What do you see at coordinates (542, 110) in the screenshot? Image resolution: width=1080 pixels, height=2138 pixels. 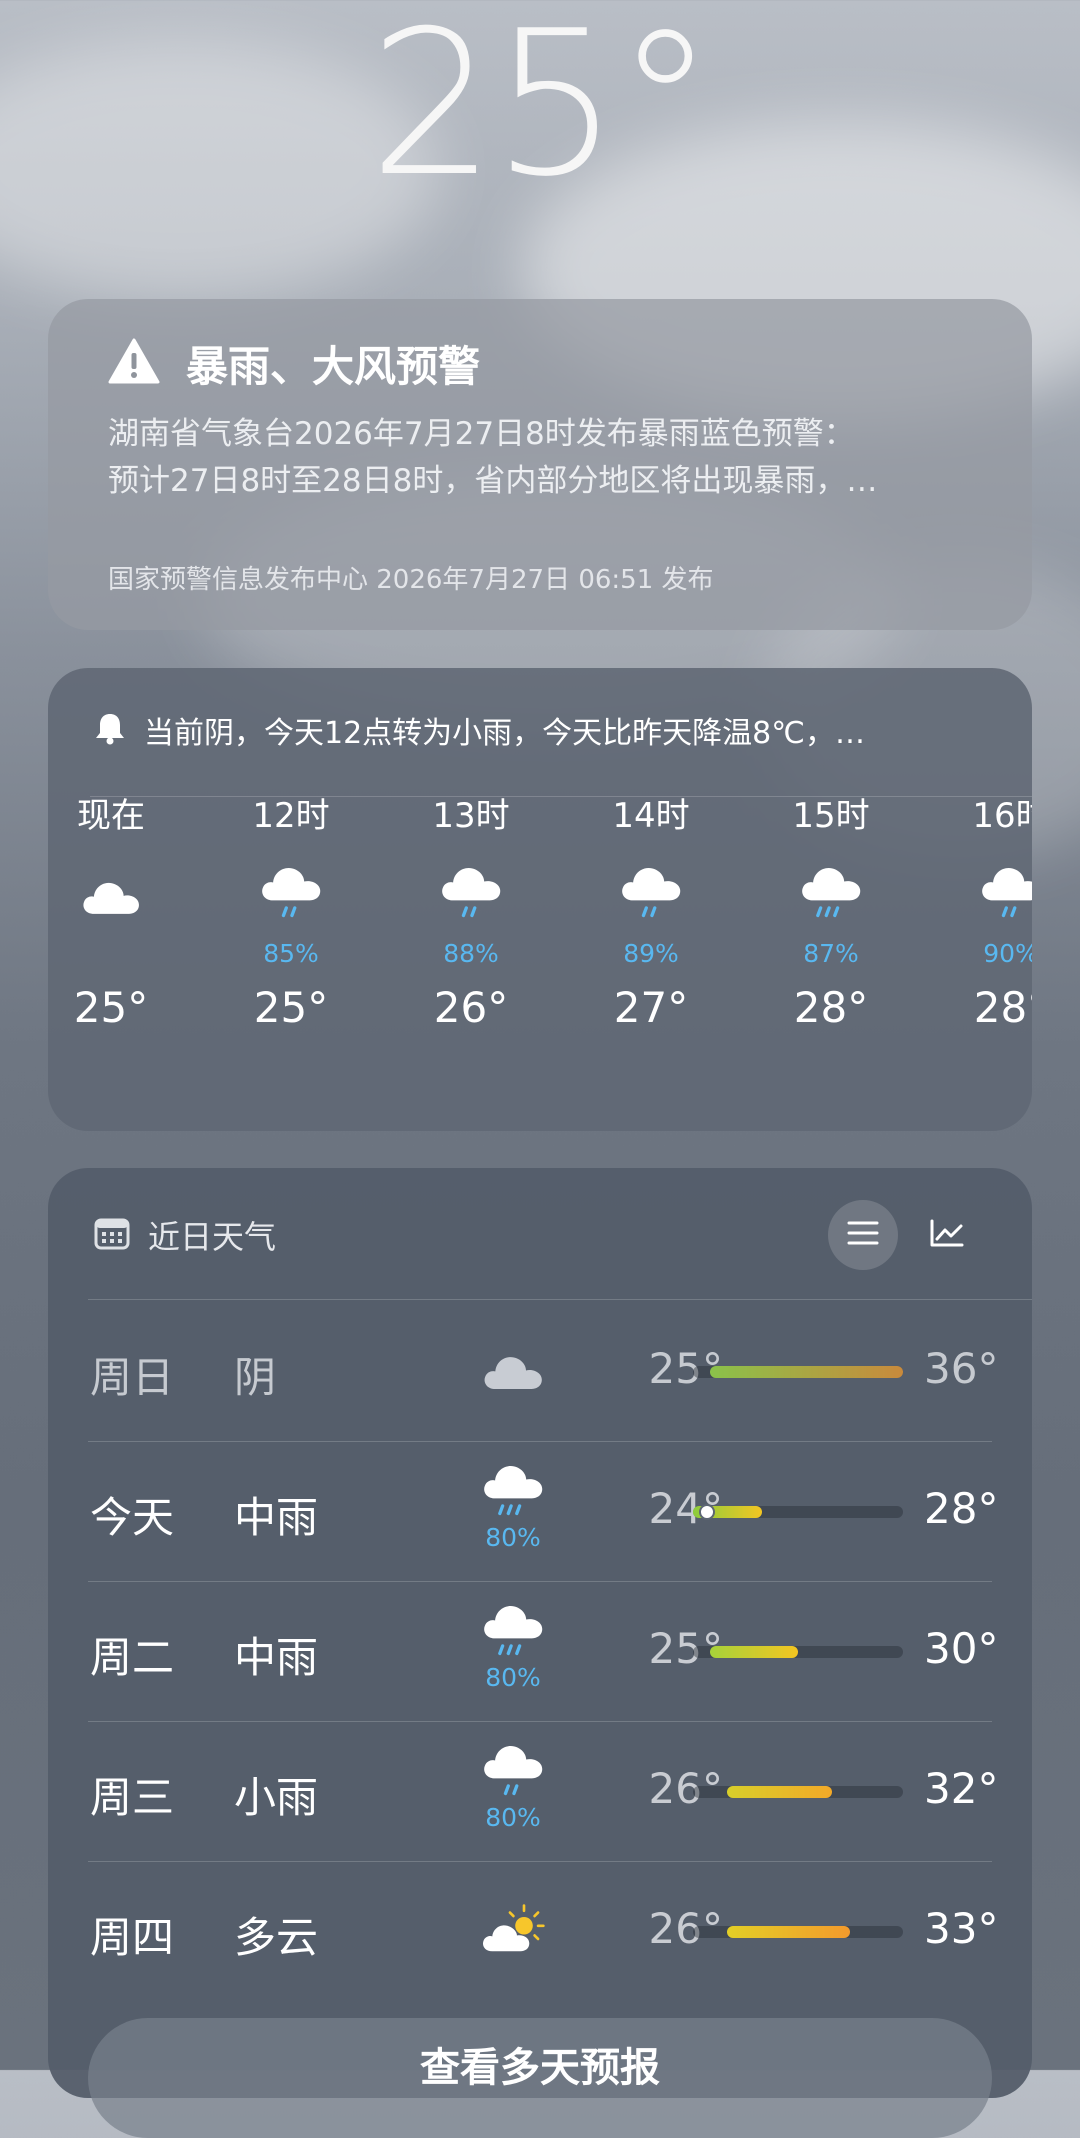 I see `current-temperature: 25°` at bounding box center [542, 110].